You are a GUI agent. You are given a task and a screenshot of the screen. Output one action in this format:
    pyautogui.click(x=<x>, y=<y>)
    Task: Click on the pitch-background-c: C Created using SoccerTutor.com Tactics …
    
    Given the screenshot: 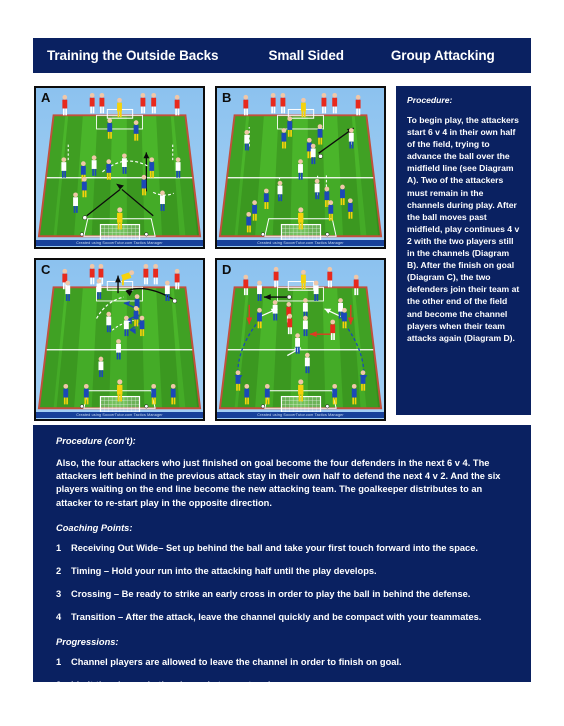 What is the action you would take?
    pyautogui.click(x=119, y=339)
    